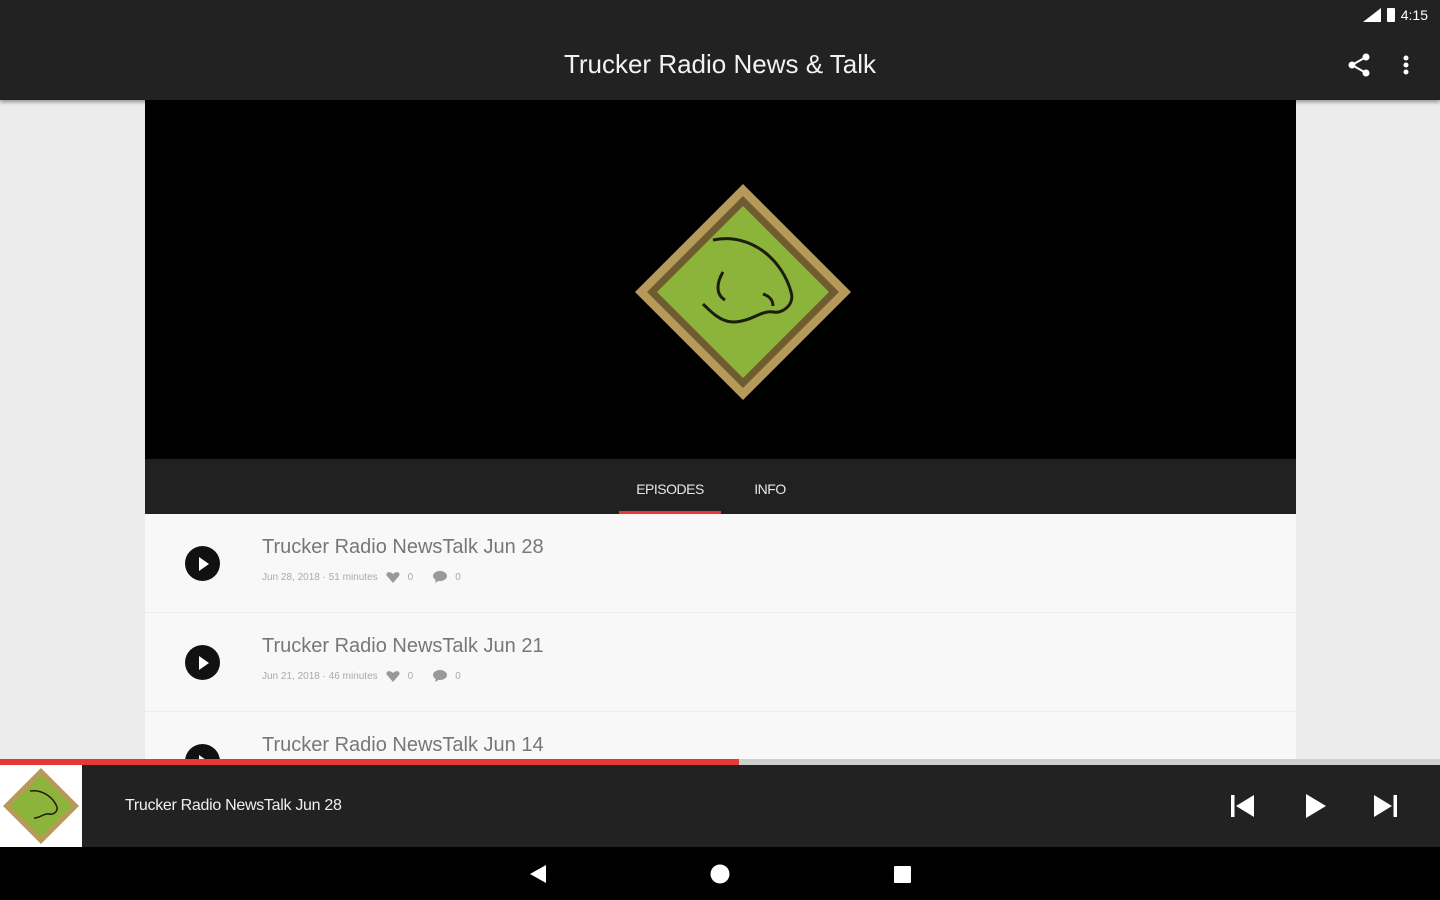  I want to click on system-nav-bar, so click(720, 873).